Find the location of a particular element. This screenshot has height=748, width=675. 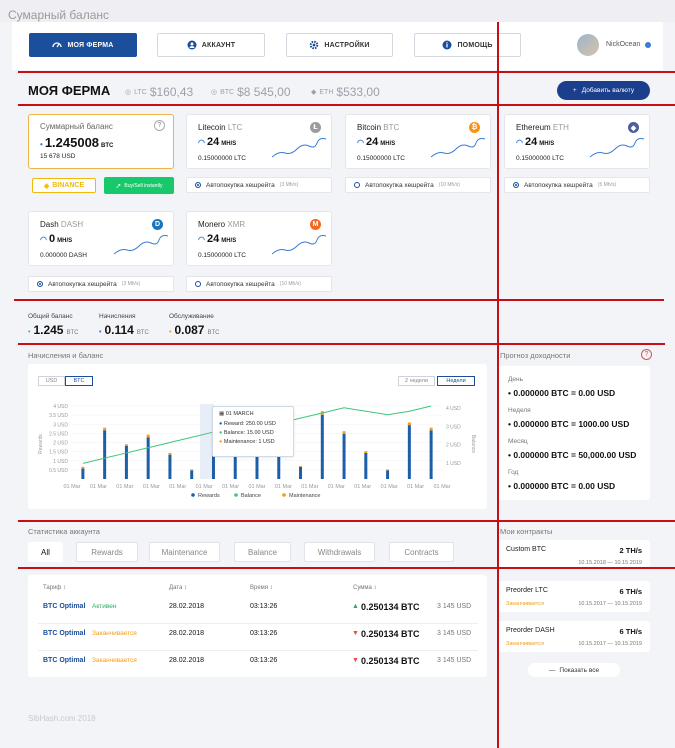

coin-card-dash: Dash DASH D ◠ 0 MH/S 0.000000 DASH is located at coordinates (101, 238).